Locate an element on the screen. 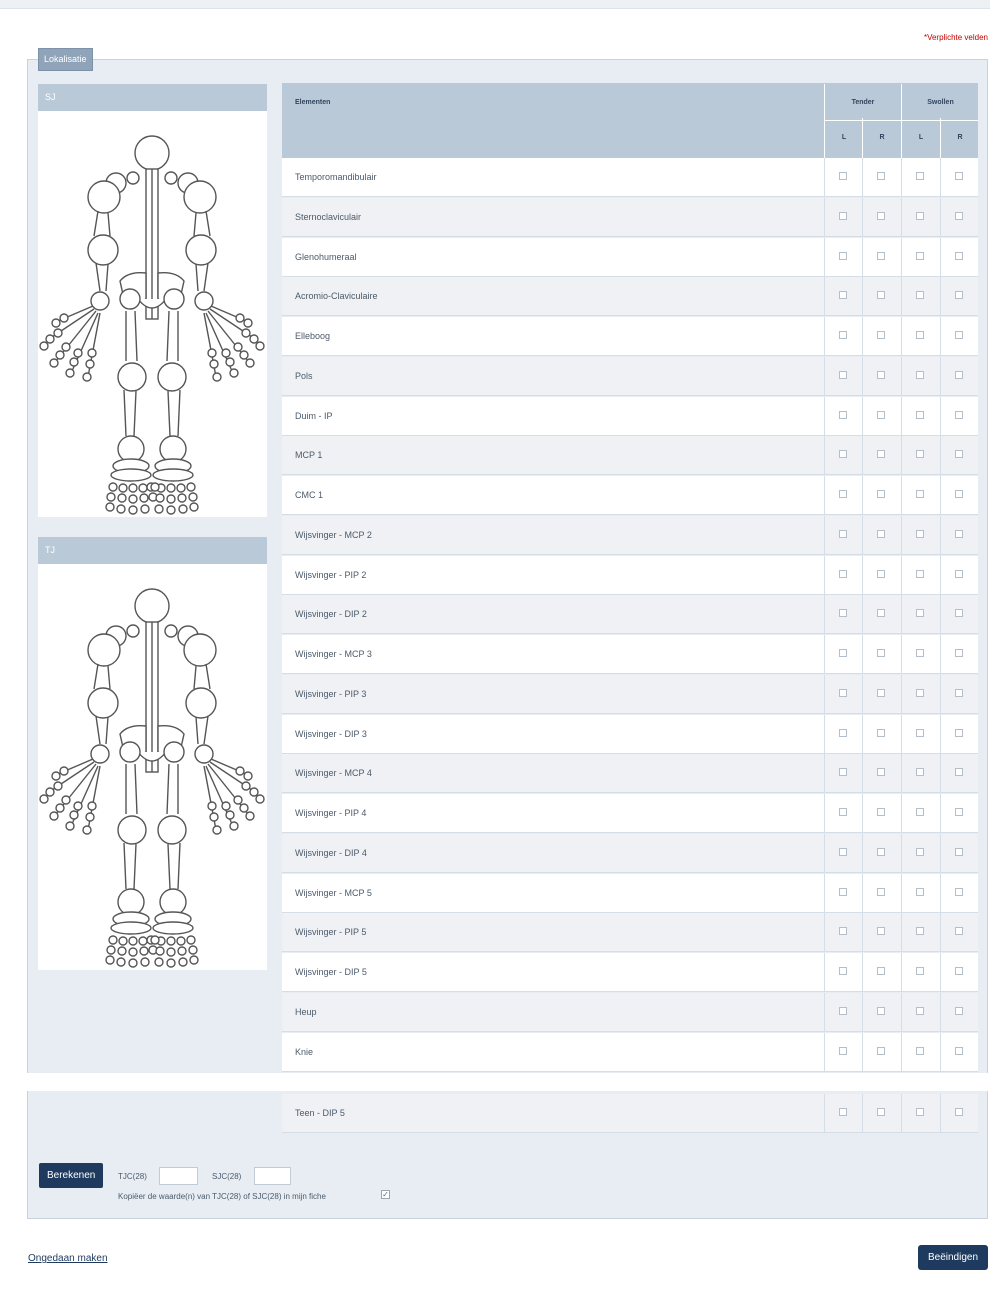 The width and height of the screenshot is (990, 1289). sjc-input is located at coordinates (272, 1176).